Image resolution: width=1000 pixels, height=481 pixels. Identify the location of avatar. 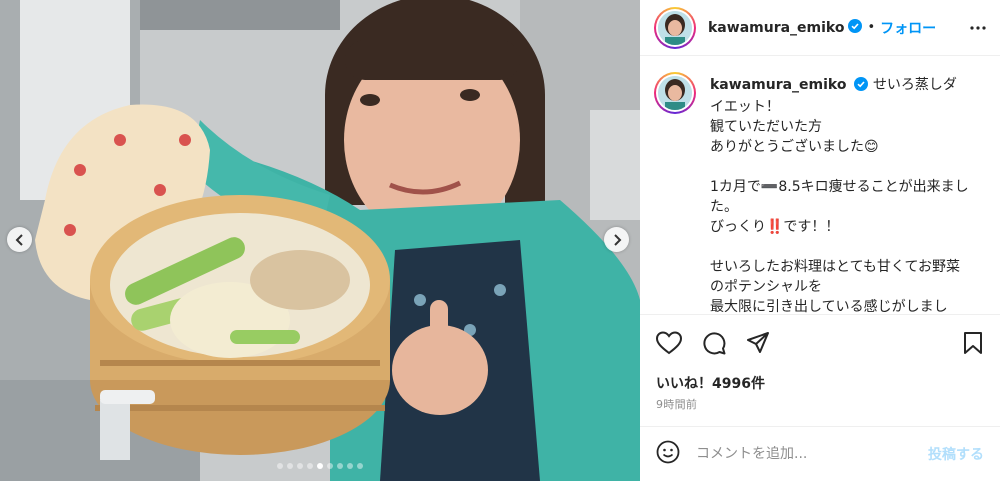
(675, 27).